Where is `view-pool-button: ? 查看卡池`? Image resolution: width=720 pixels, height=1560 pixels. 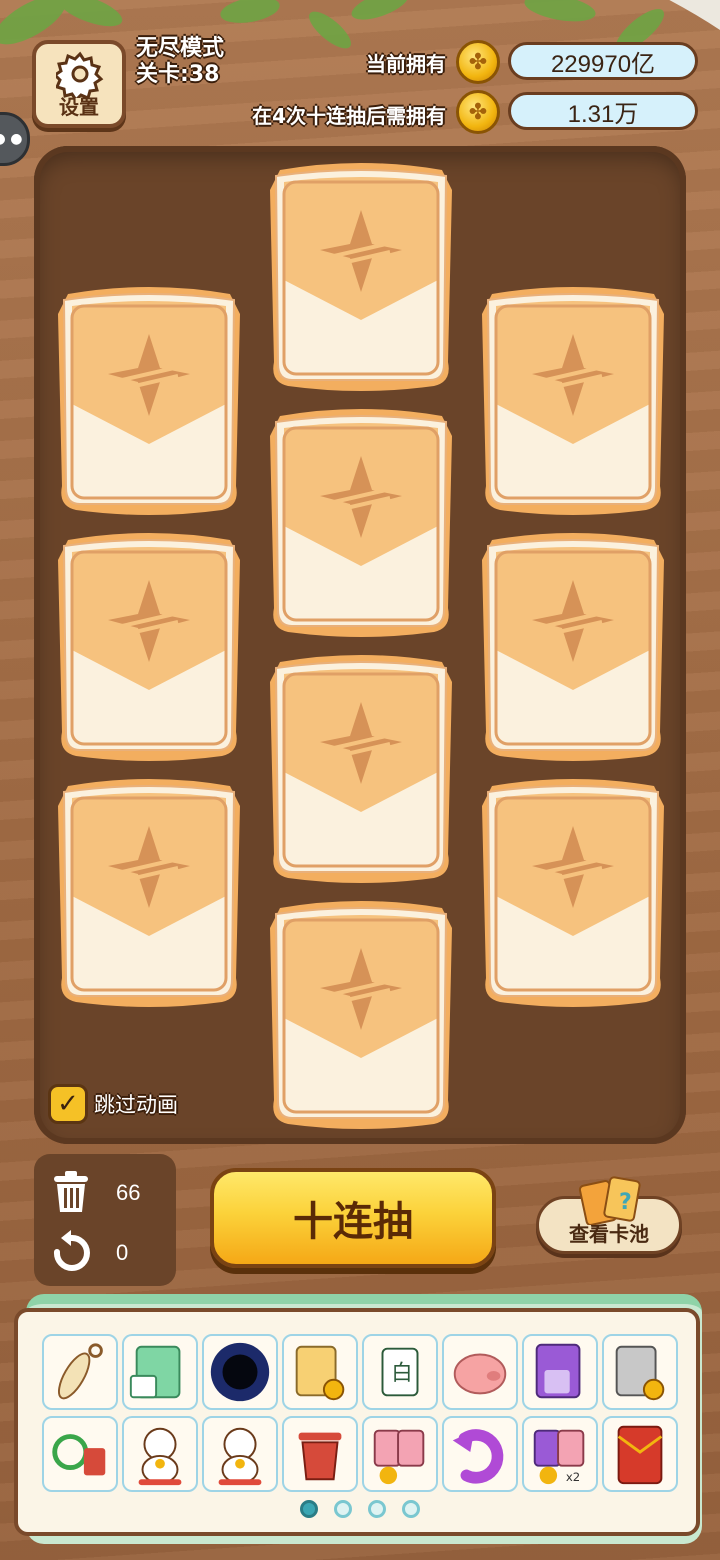 view-pool-button: ? 查看卡池 is located at coordinates (609, 1215).